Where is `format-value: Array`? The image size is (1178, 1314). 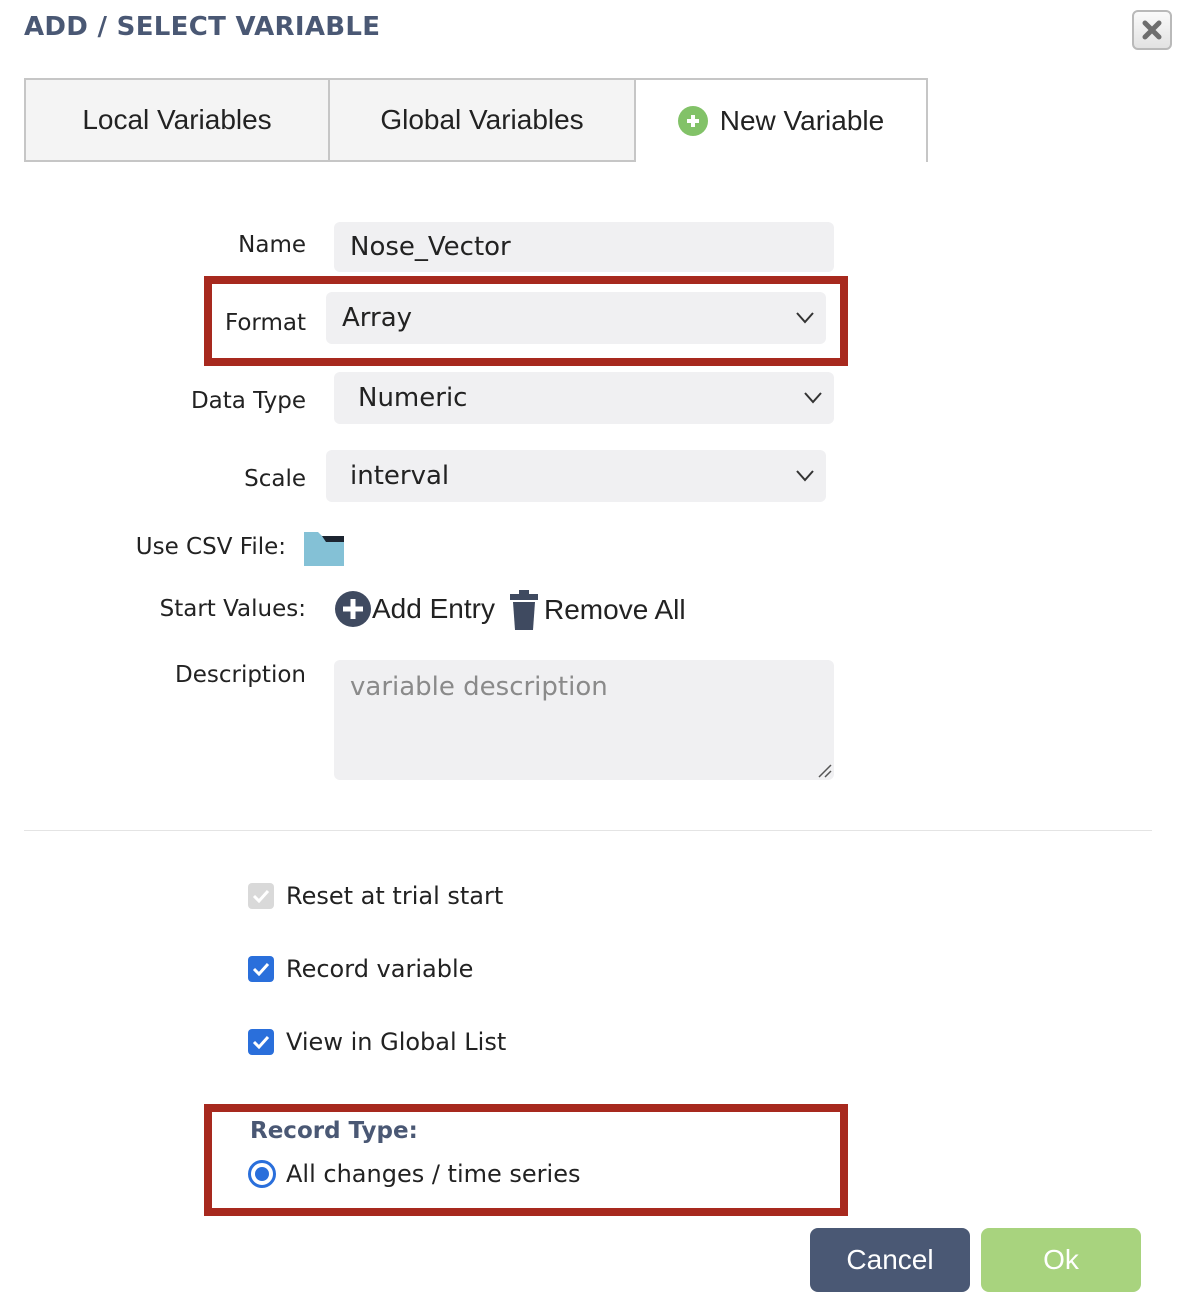 format-value: Array is located at coordinates (377, 318).